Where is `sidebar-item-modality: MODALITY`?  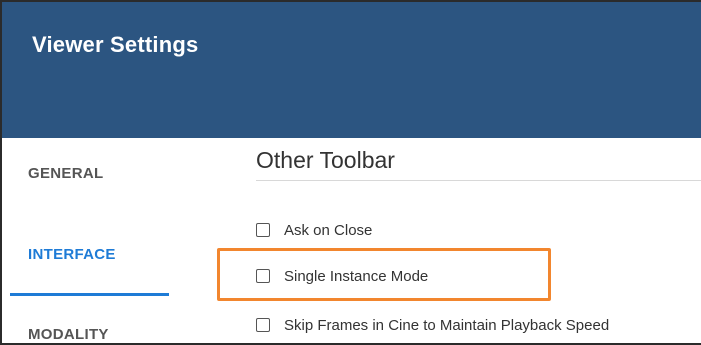 sidebar-item-modality: MODALITY is located at coordinates (68, 334).